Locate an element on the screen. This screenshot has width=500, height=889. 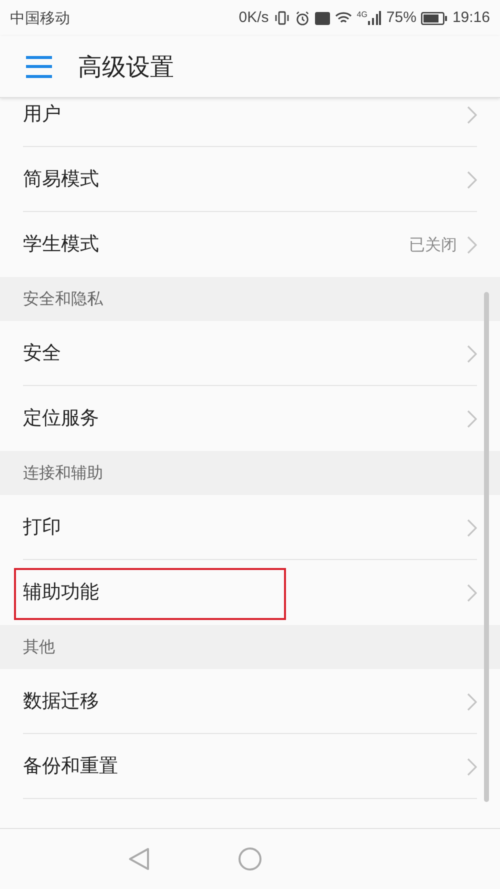
wifi-icon is located at coordinates (343, 18).